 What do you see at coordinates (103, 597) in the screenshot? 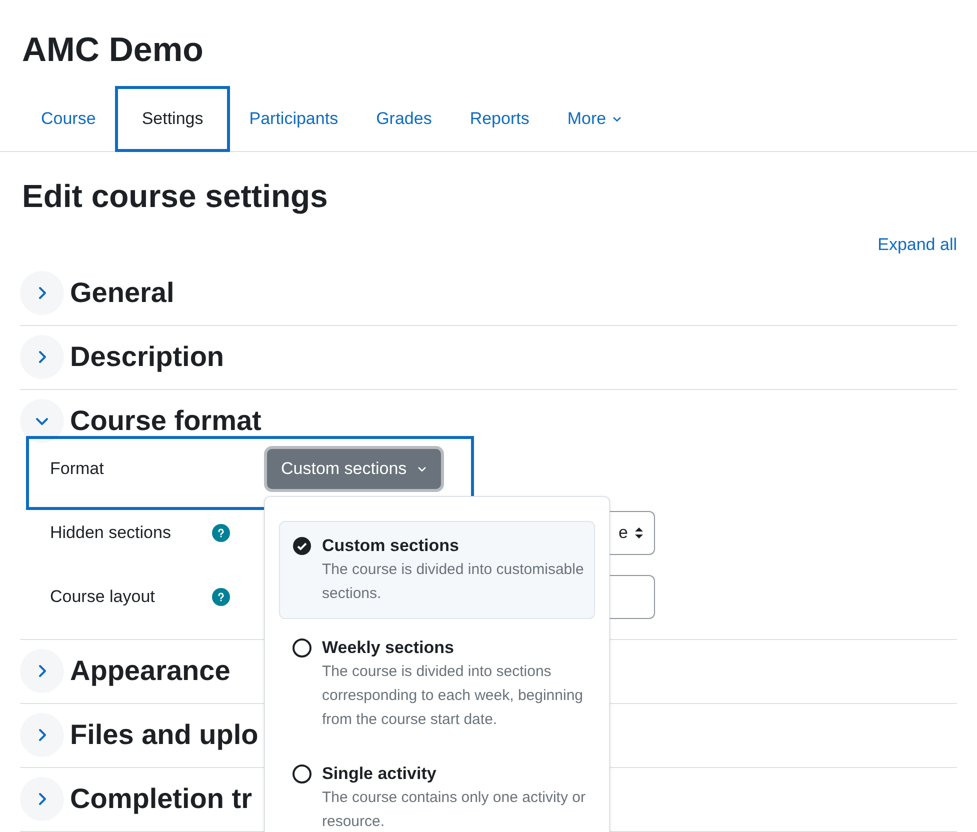
I see `field-label: Course layout` at bounding box center [103, 597].